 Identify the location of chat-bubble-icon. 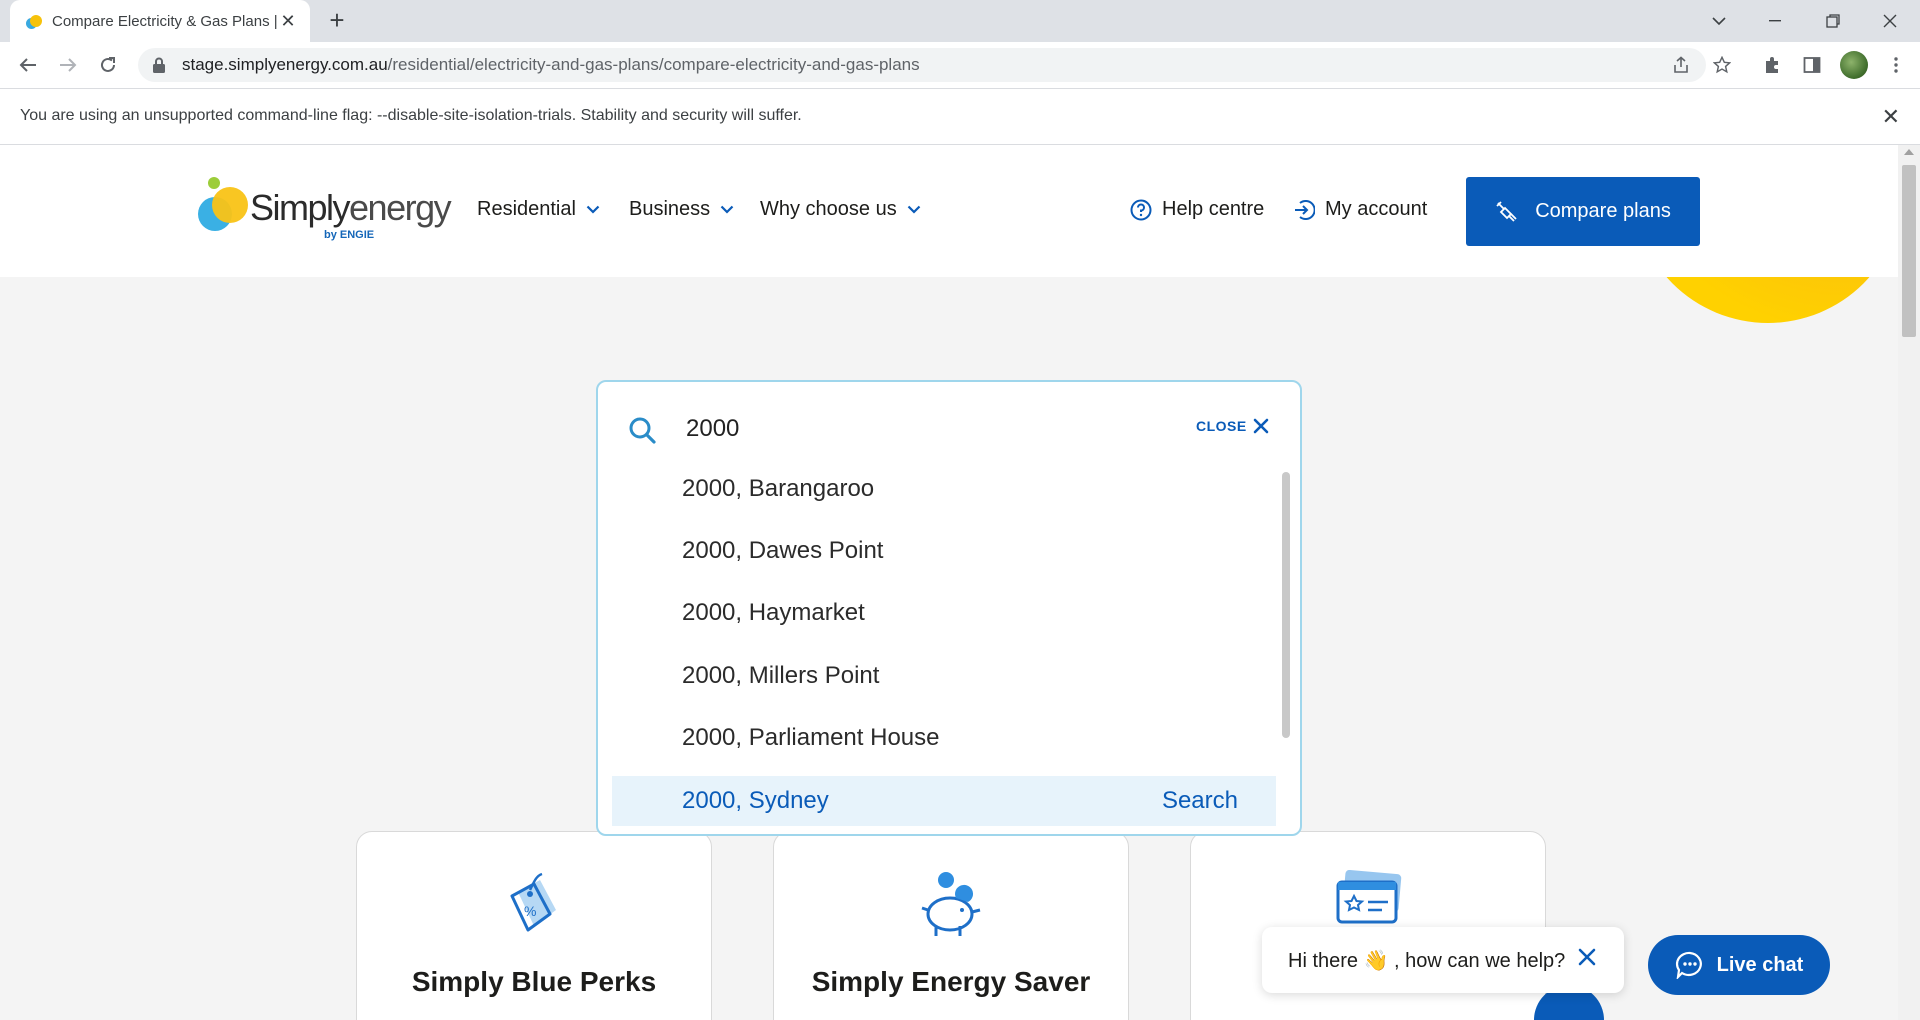
(1690, 965).